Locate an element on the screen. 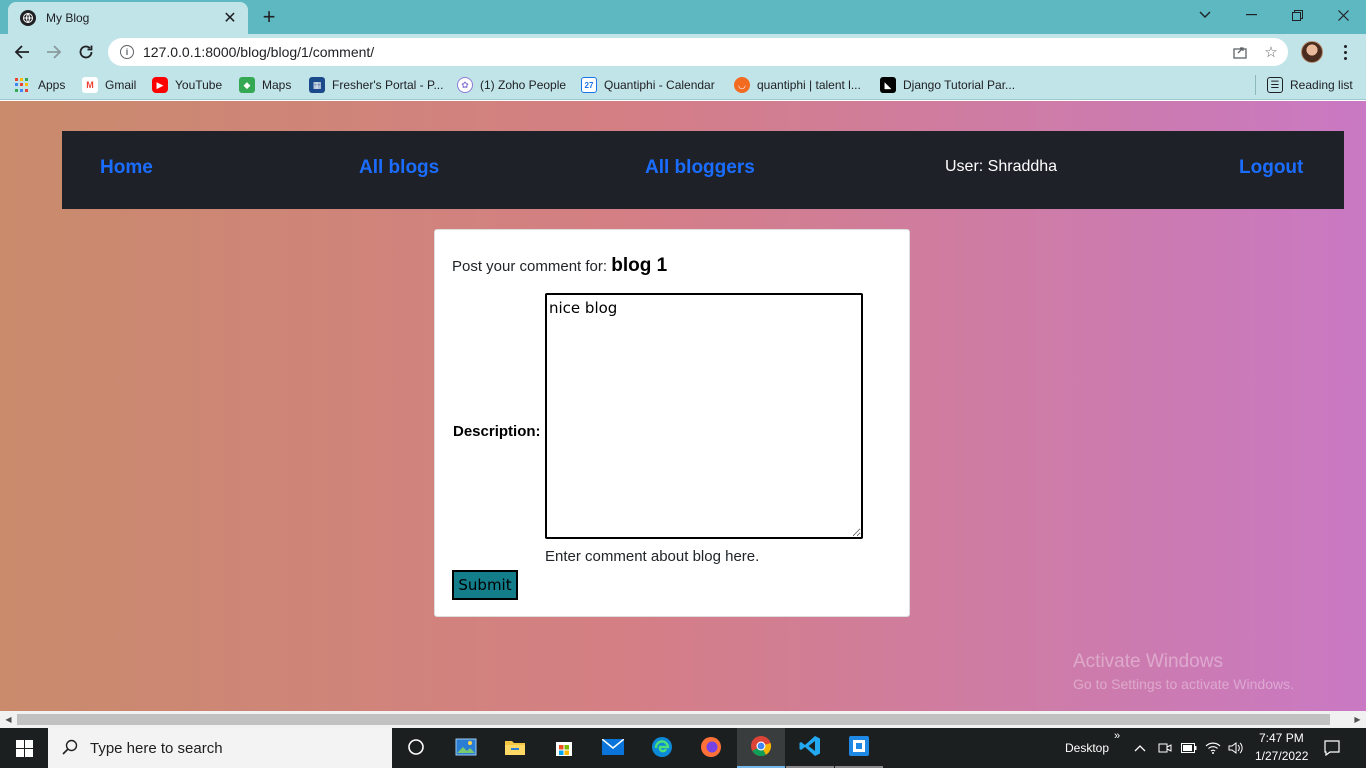  taskbar-edge is located at coordinates (662, 748).